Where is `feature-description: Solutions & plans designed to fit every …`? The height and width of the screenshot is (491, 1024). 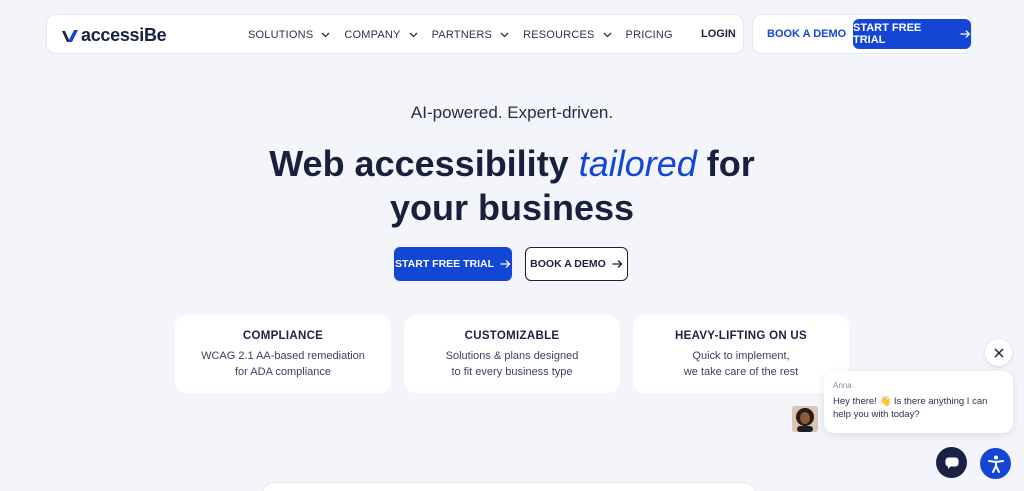 feature-description: Solutions & plans designed to fit every … is located at coordinates (512, 364).